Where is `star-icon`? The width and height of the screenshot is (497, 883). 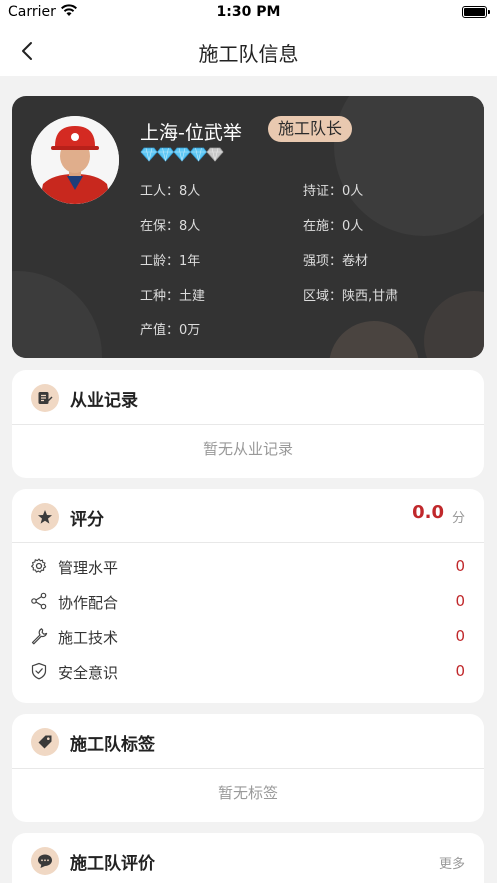
star-icon is located at coordinates (45, 517).